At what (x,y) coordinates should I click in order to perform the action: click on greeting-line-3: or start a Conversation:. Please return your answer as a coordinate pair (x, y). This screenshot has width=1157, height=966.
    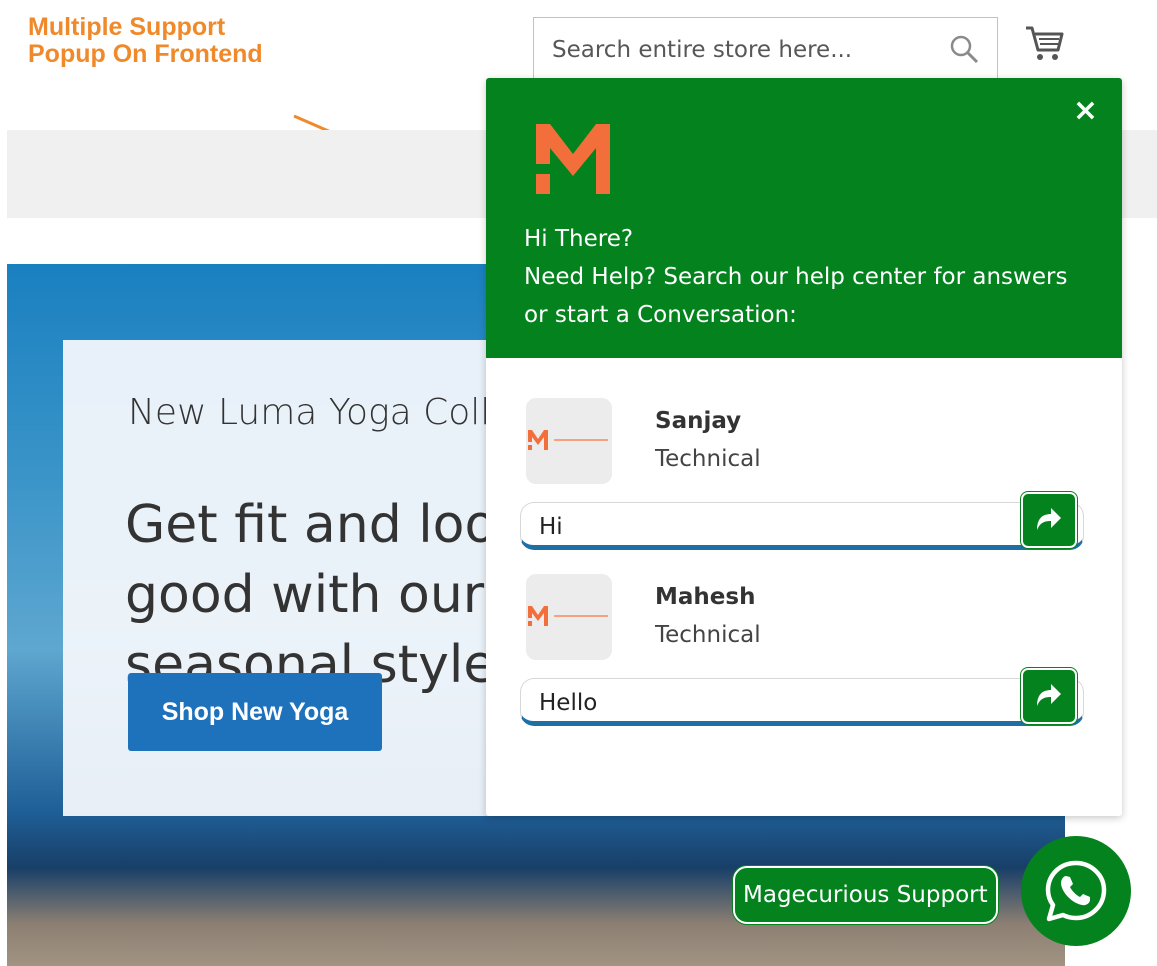
    Looking at the image, I should click on (660, 315).